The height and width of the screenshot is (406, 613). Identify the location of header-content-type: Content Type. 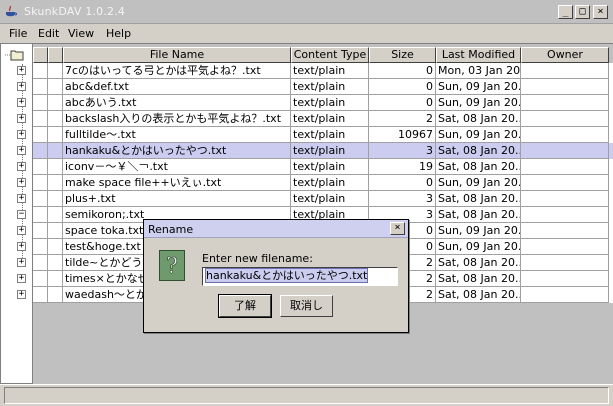
(330, 55).